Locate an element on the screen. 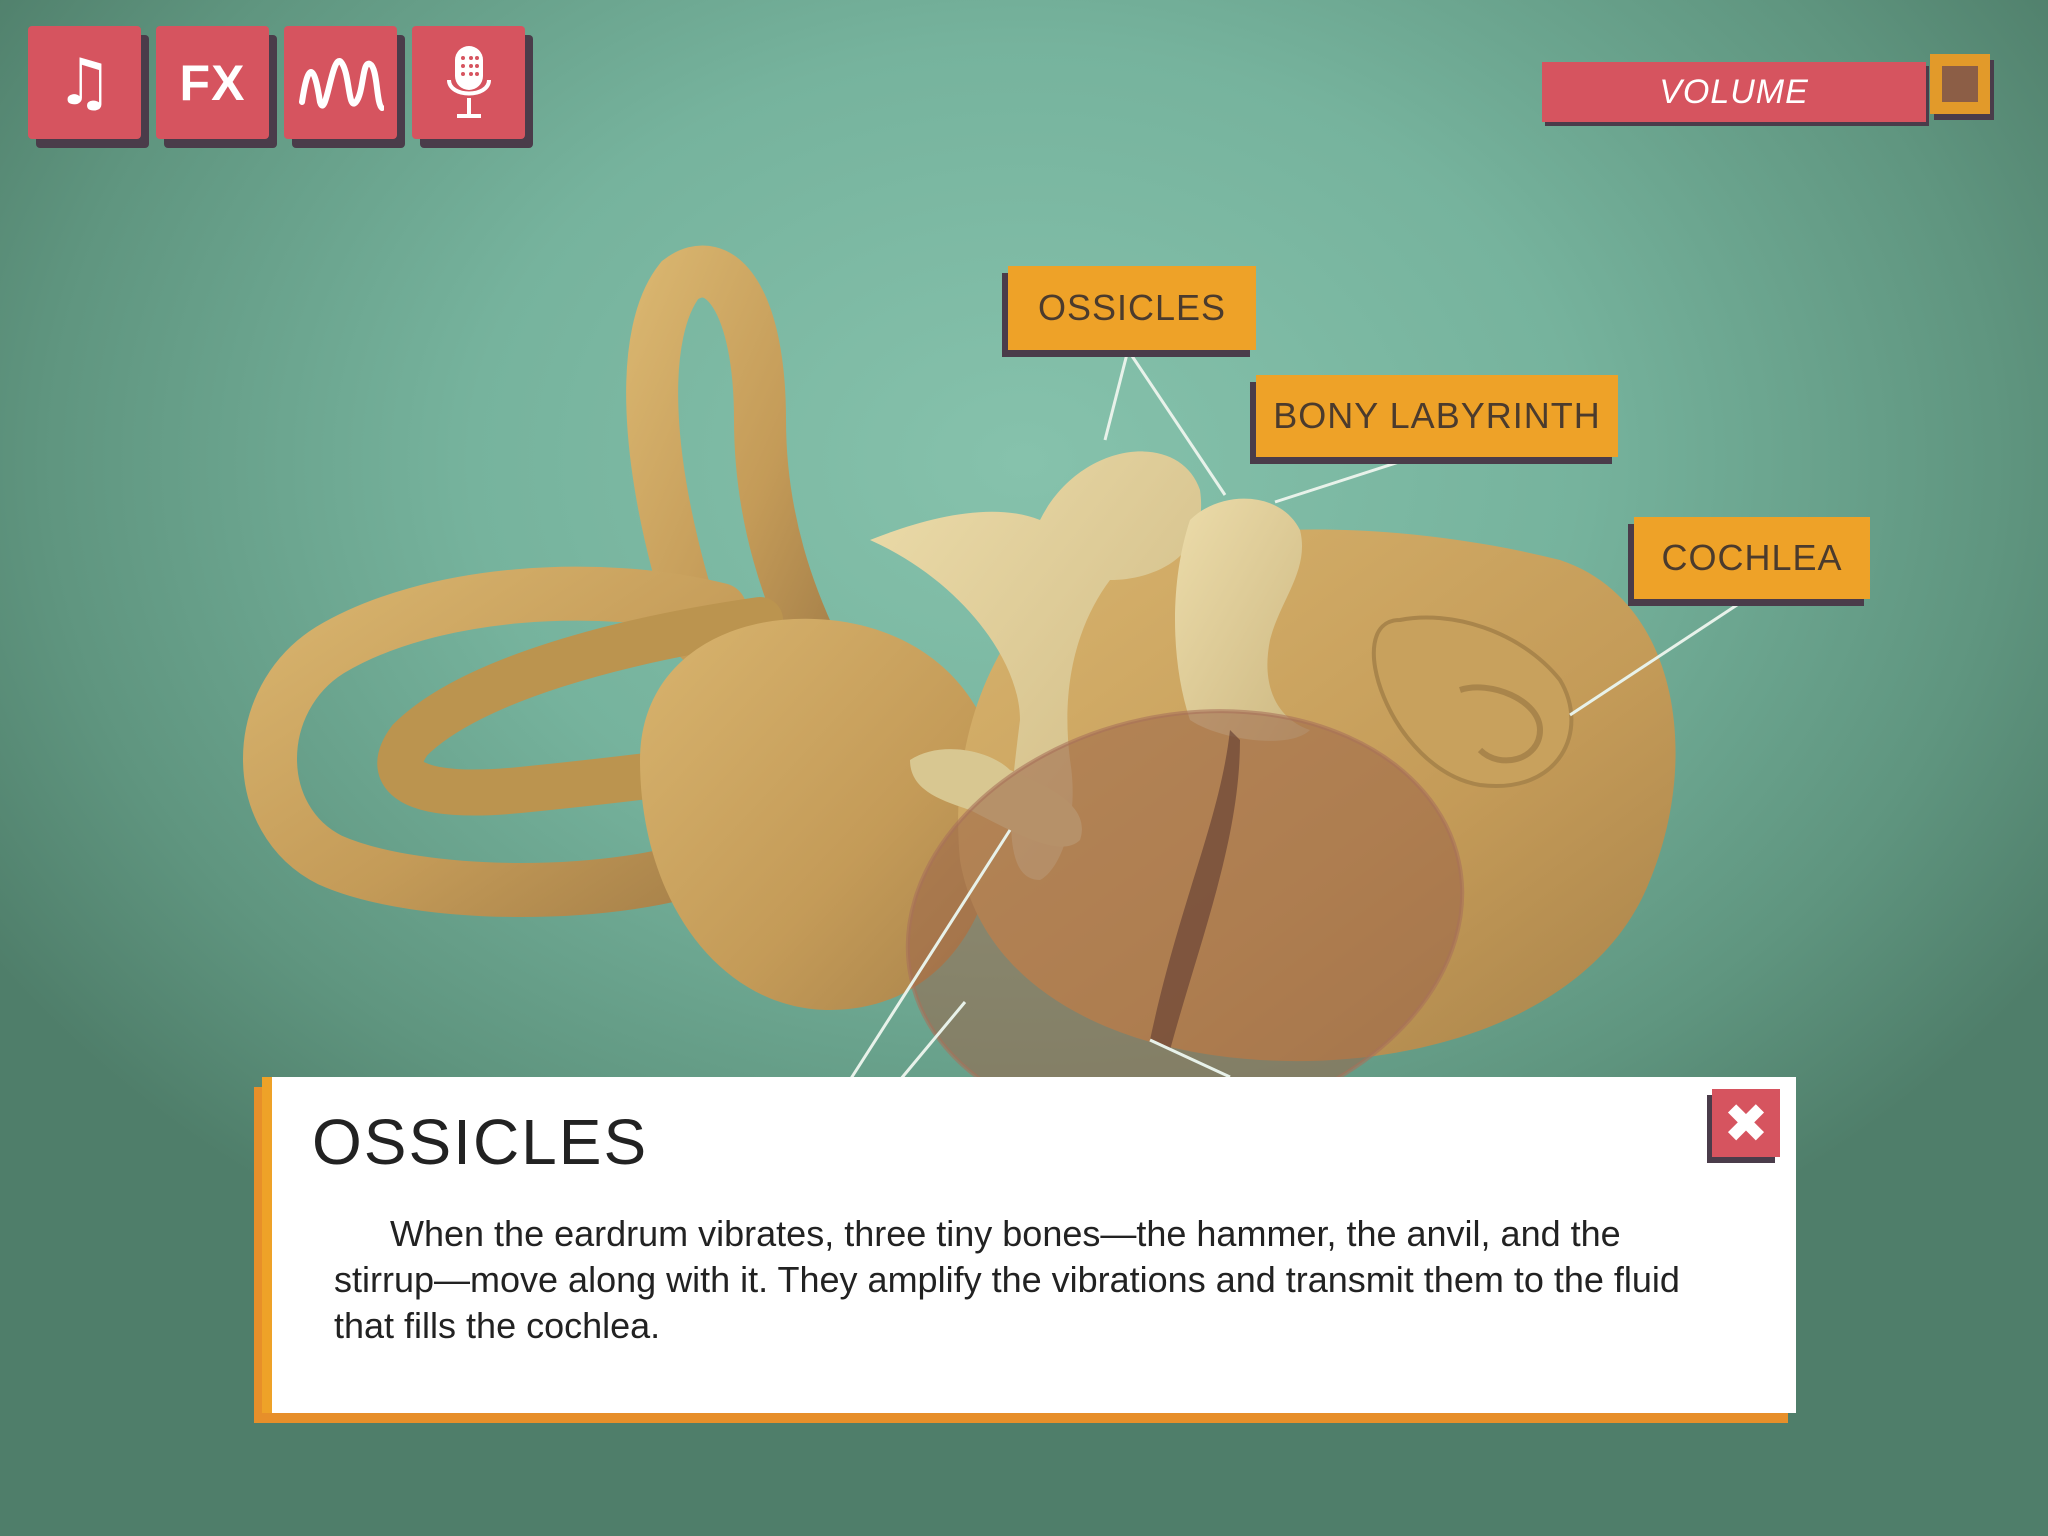 The height and width of the screenshot is (1536, 2048). voice-button is located at coordinates (468, 82).